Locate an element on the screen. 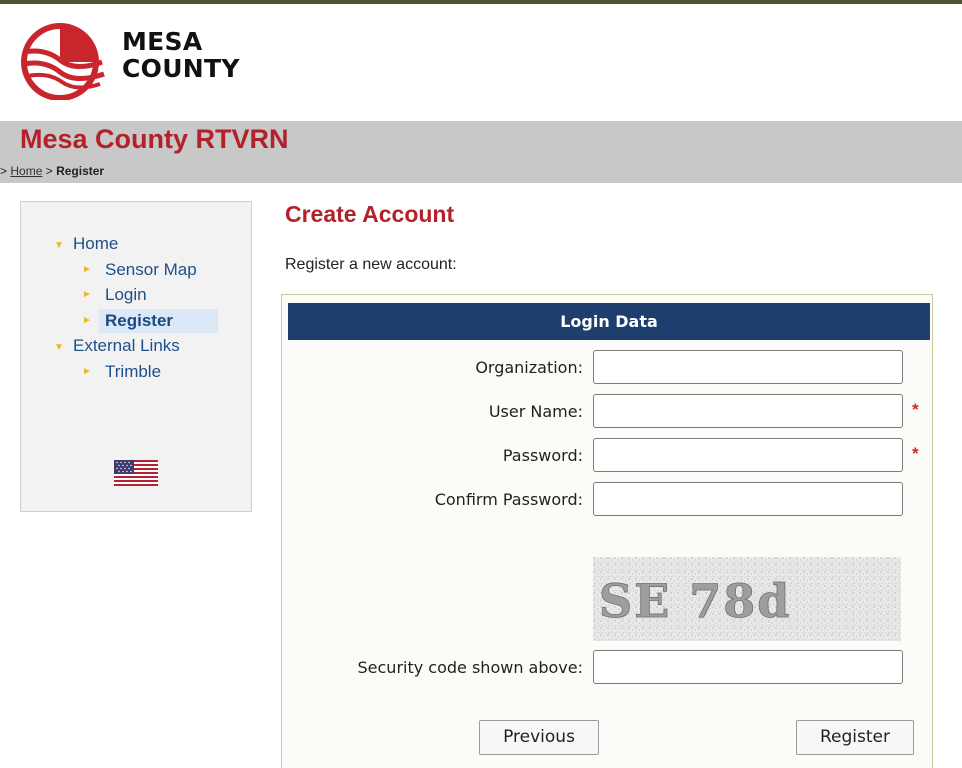  us-flag-icon is located at coordinates (136, 473).